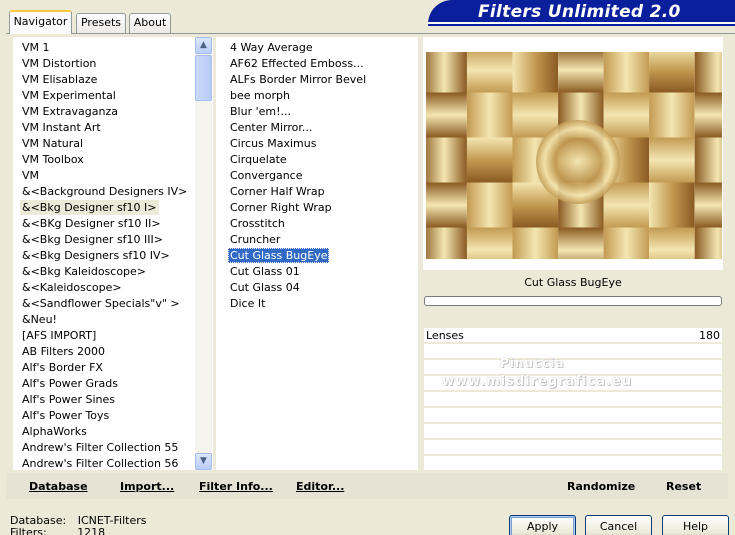 This screenshot has height=535, width=735. What do you see at coordinates (573, 301) in the screenshot?
I see `progress-bar` at bounding box center [573, 301].